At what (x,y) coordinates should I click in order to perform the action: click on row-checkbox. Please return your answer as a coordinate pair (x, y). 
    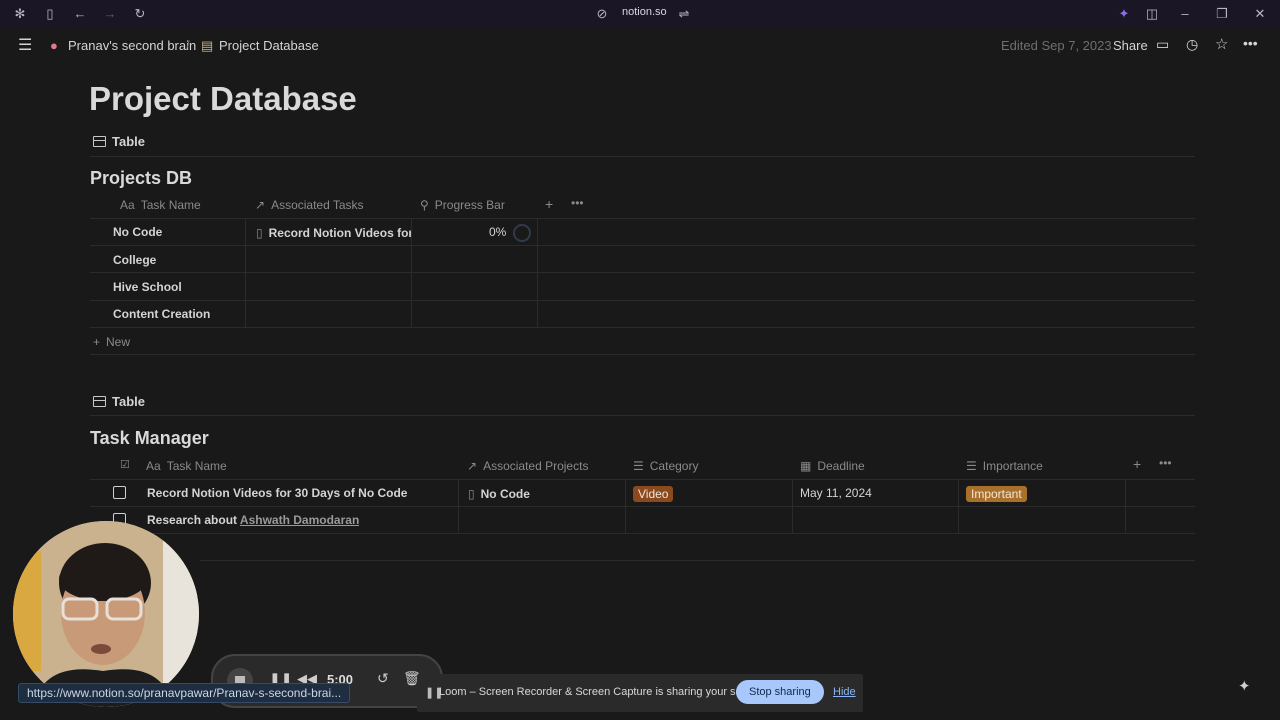
    Looking at the image, I should click on (119, 492).